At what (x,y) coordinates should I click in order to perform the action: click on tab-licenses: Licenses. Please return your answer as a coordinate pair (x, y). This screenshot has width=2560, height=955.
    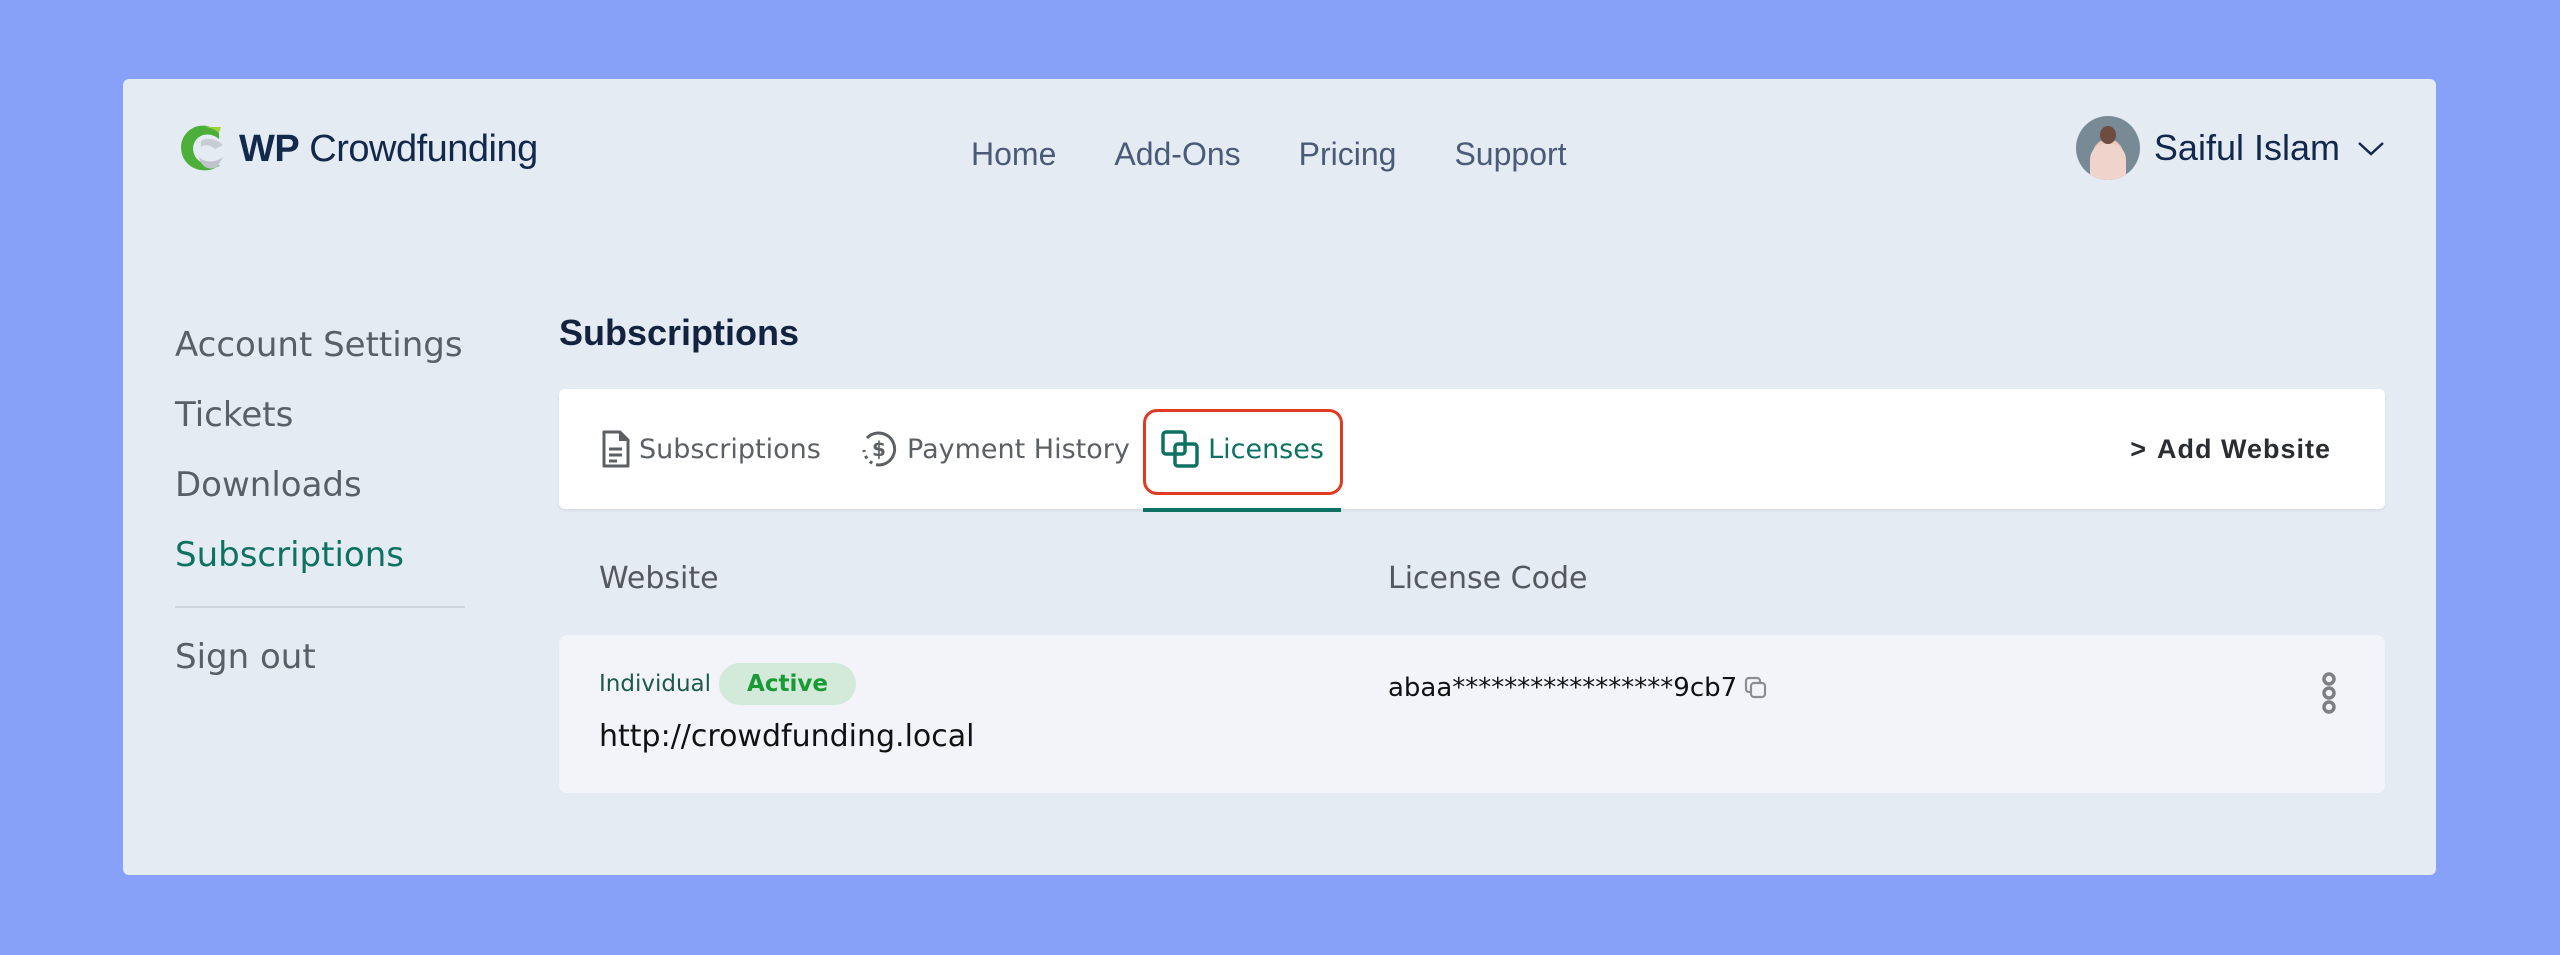
    Looking at the image, I should click on (1243, 450).